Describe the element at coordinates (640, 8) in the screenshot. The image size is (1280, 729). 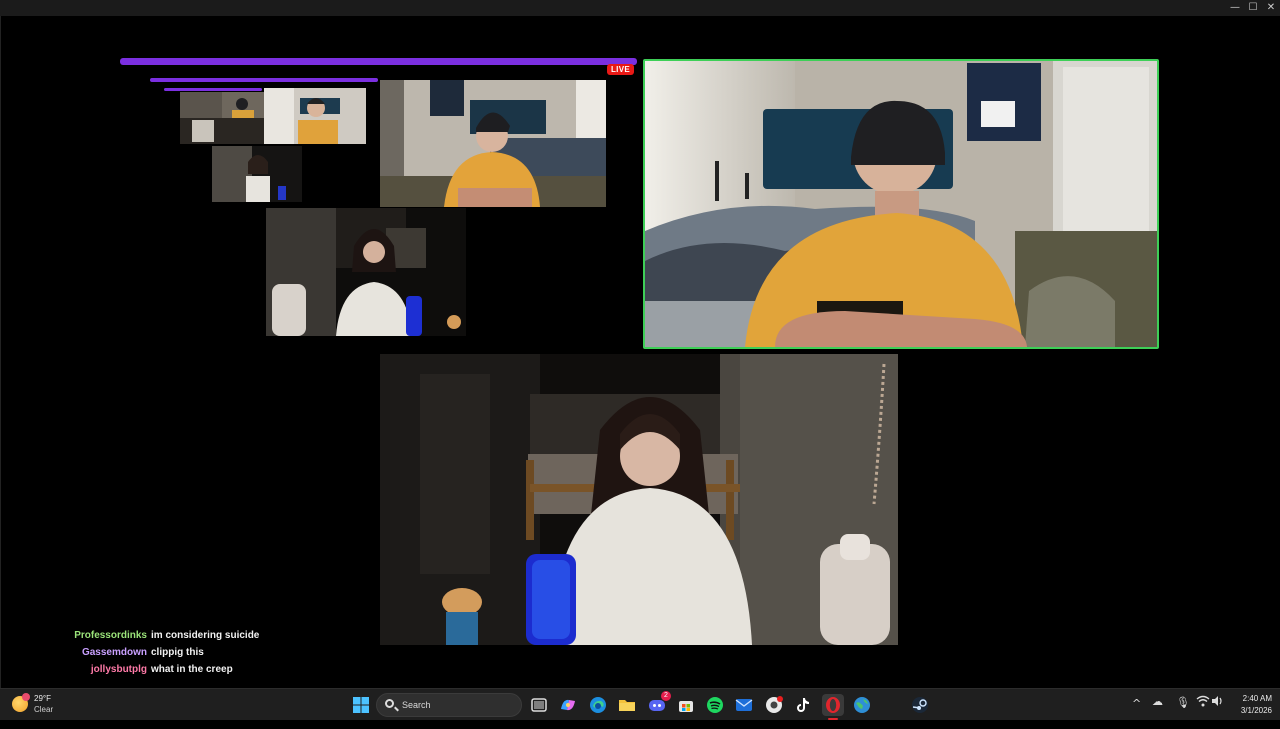
I see `window-titlebar: — ☐ ✕` at that location.